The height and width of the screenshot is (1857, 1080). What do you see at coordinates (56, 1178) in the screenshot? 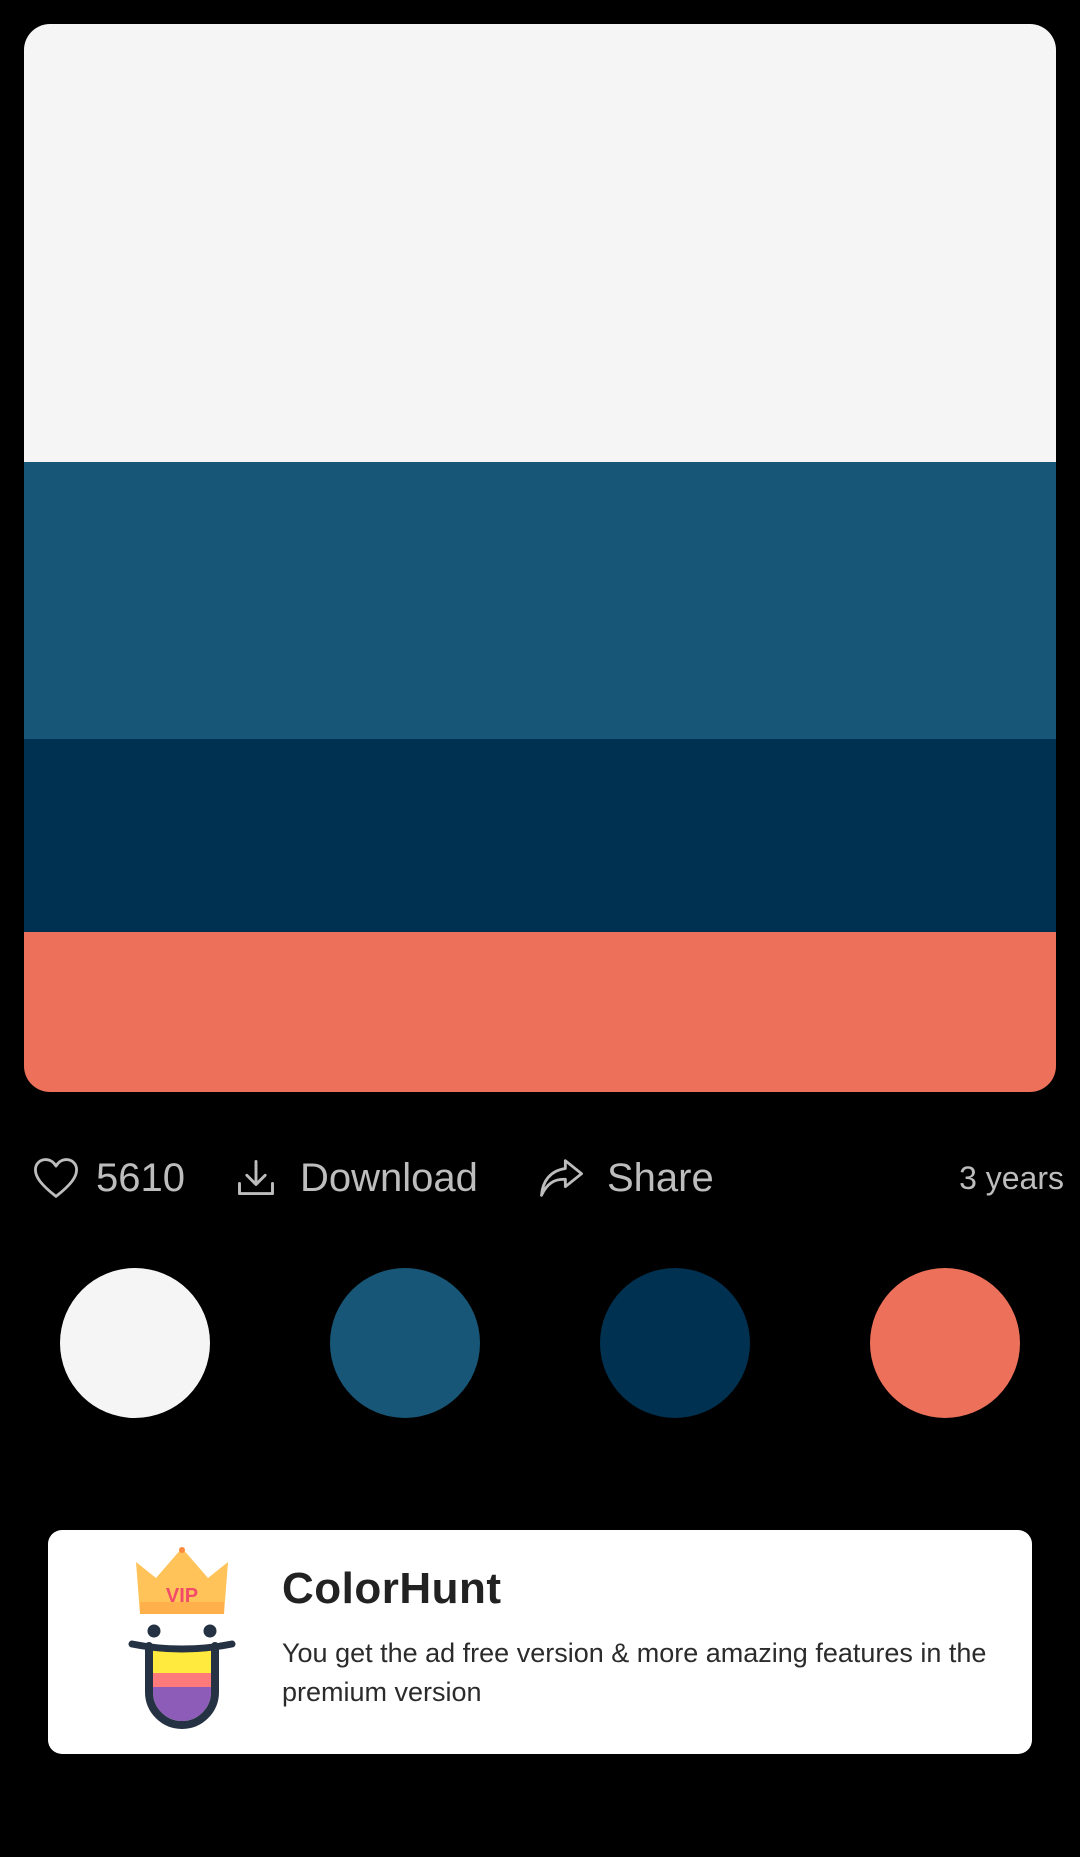
I see `heart-icon` at bounding box center [56, 1178].